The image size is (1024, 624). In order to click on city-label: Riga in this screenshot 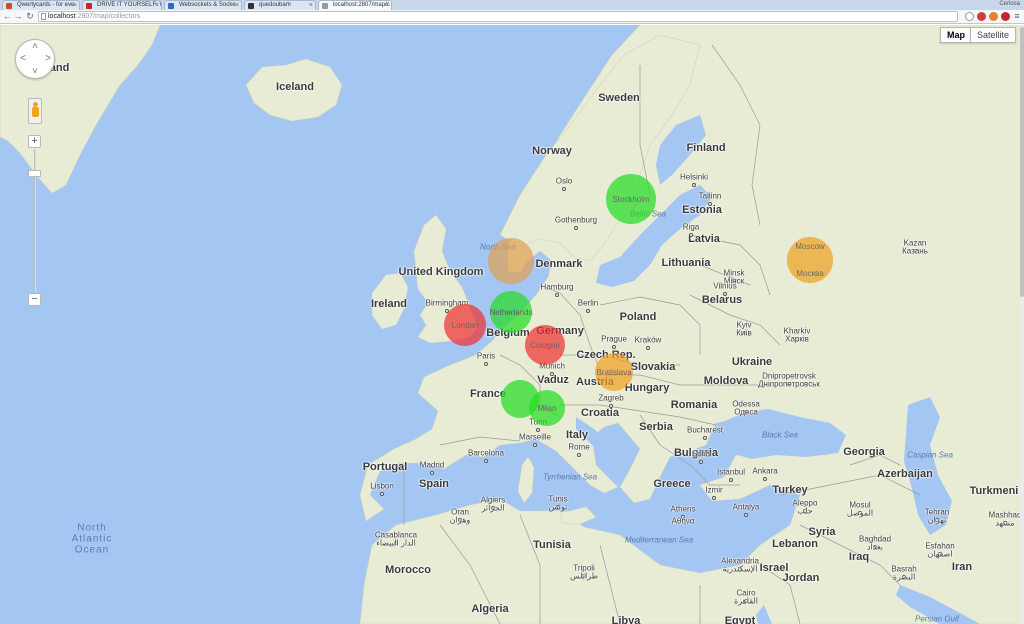, I will do `click(691, 227)`.